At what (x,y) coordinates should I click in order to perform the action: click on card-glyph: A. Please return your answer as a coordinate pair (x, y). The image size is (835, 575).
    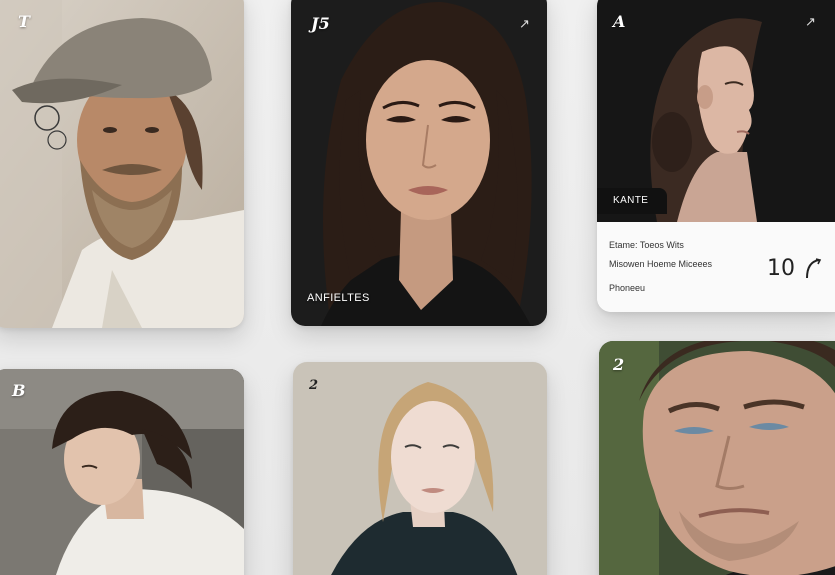
    Looking at the image, I should click on (619, 21).